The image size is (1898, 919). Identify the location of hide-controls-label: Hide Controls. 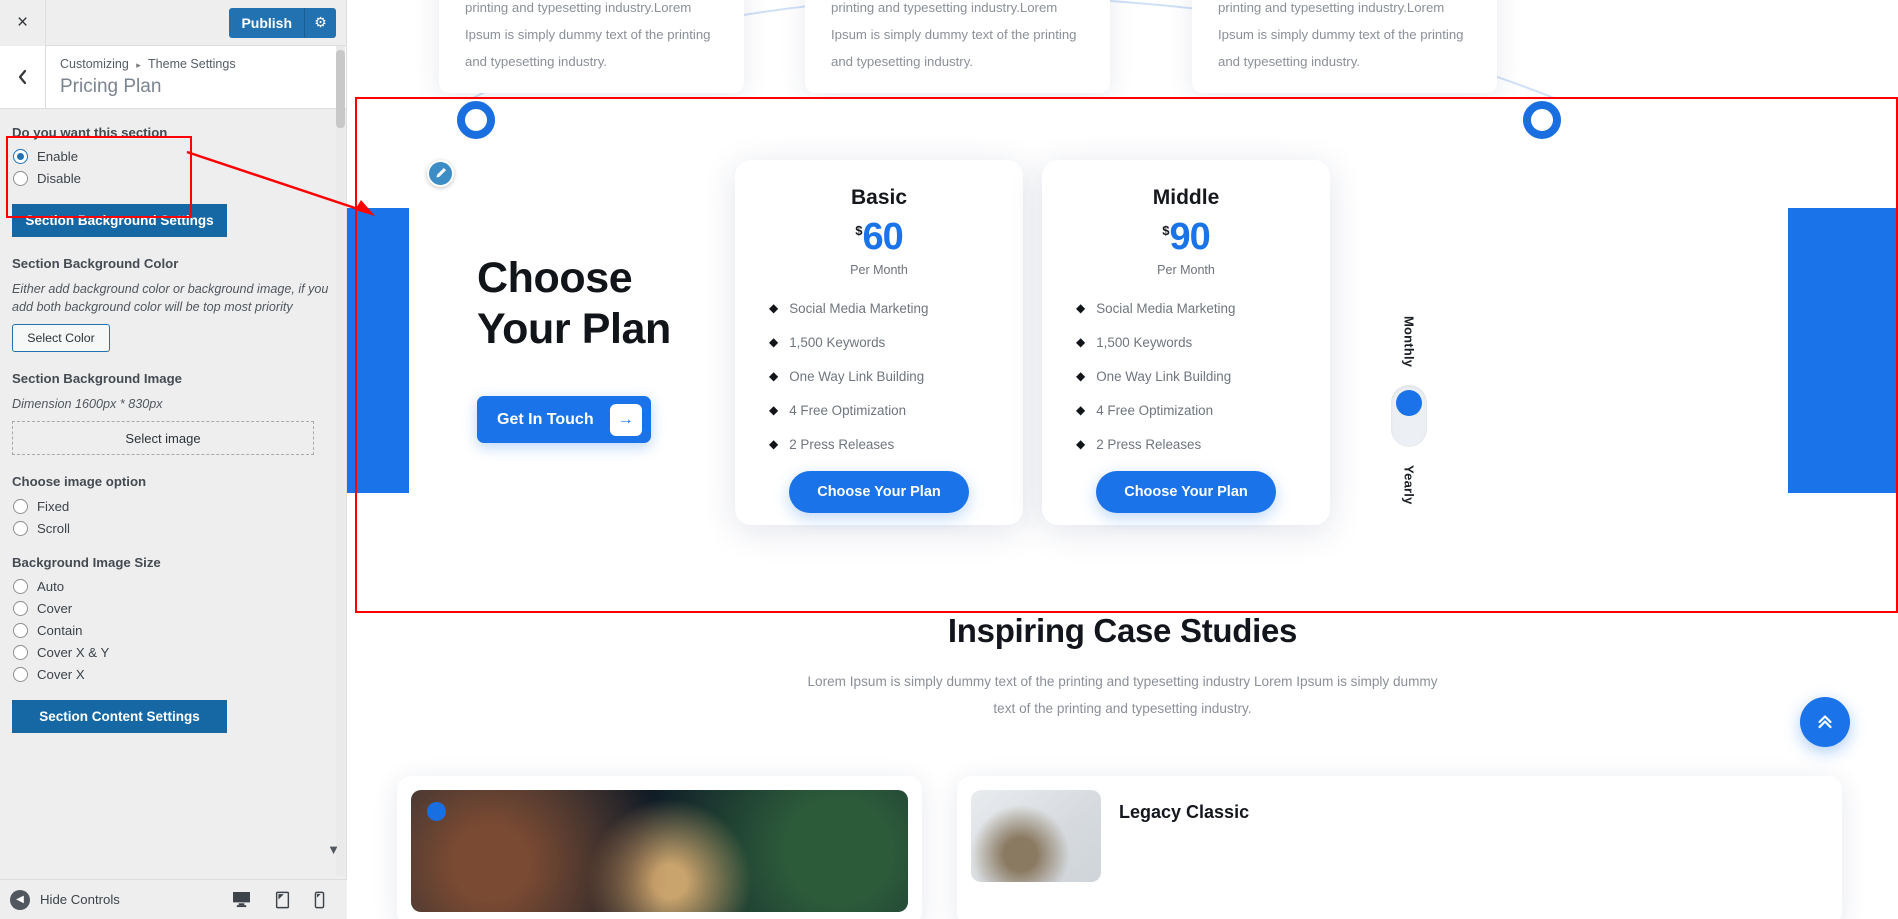
(80, 899).